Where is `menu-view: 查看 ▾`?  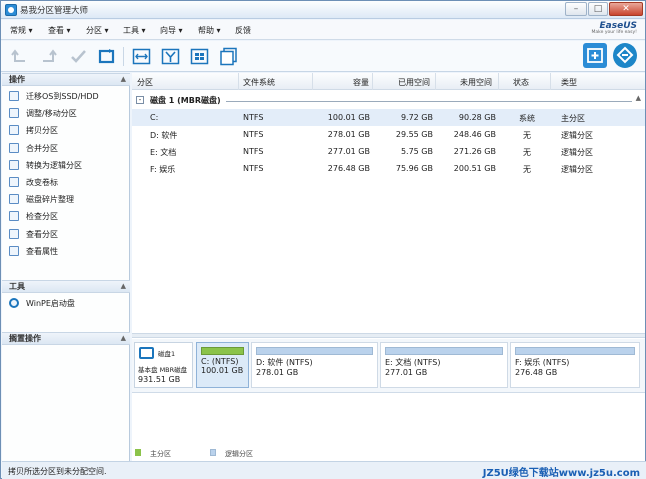 menu-view: 查看 ▾ is located at coordinates (59, 30).